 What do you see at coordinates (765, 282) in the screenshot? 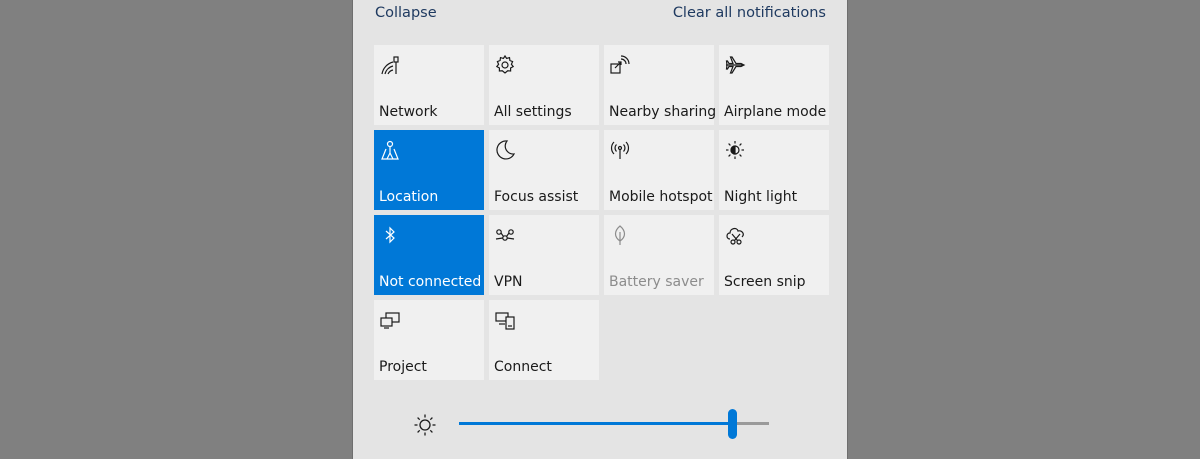
I see `tile-label: Screen snip` at bounding box center [765, 282].